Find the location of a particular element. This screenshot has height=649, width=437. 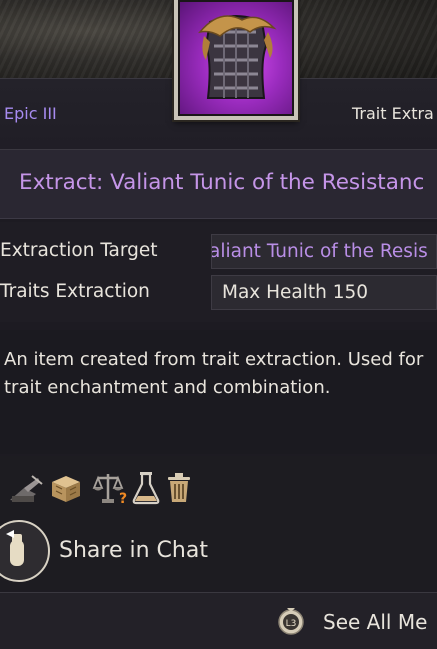

extraction-target-value: aliant Tunic of the Resis is located at coordinates (324, 251).